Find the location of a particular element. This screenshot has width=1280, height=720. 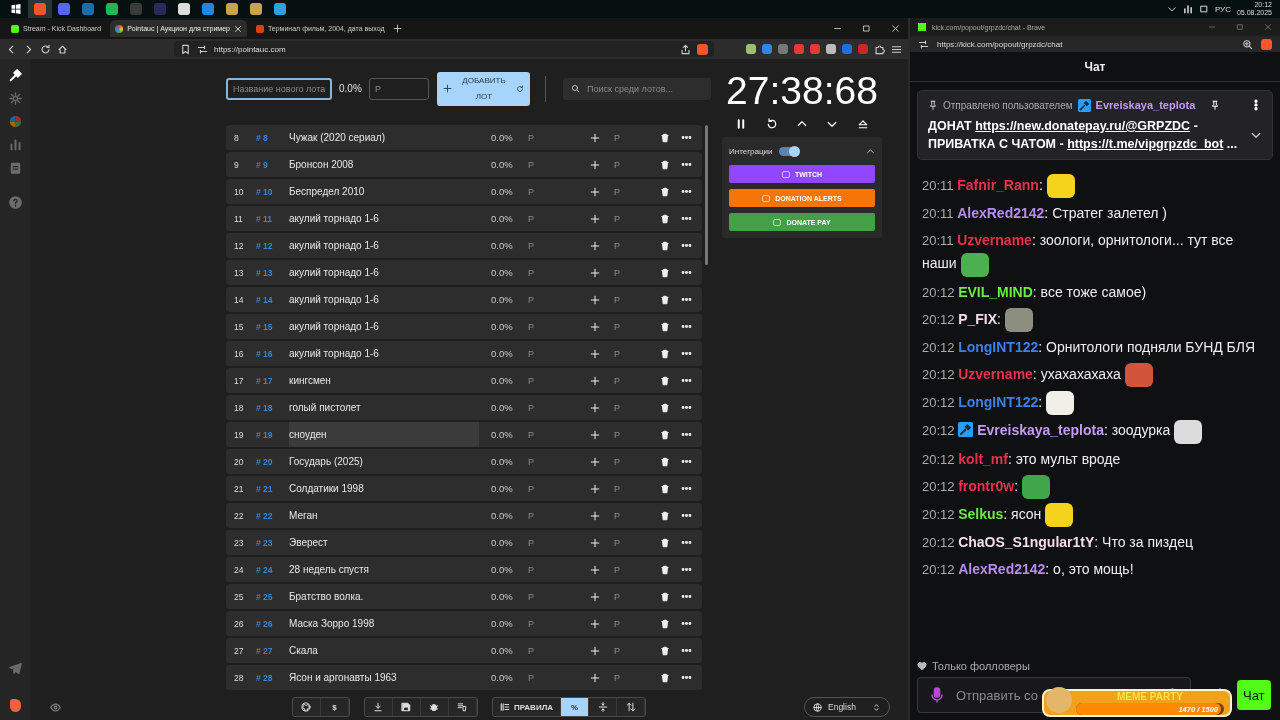

scrollbar-thumb is located at coordinates (706, 195).